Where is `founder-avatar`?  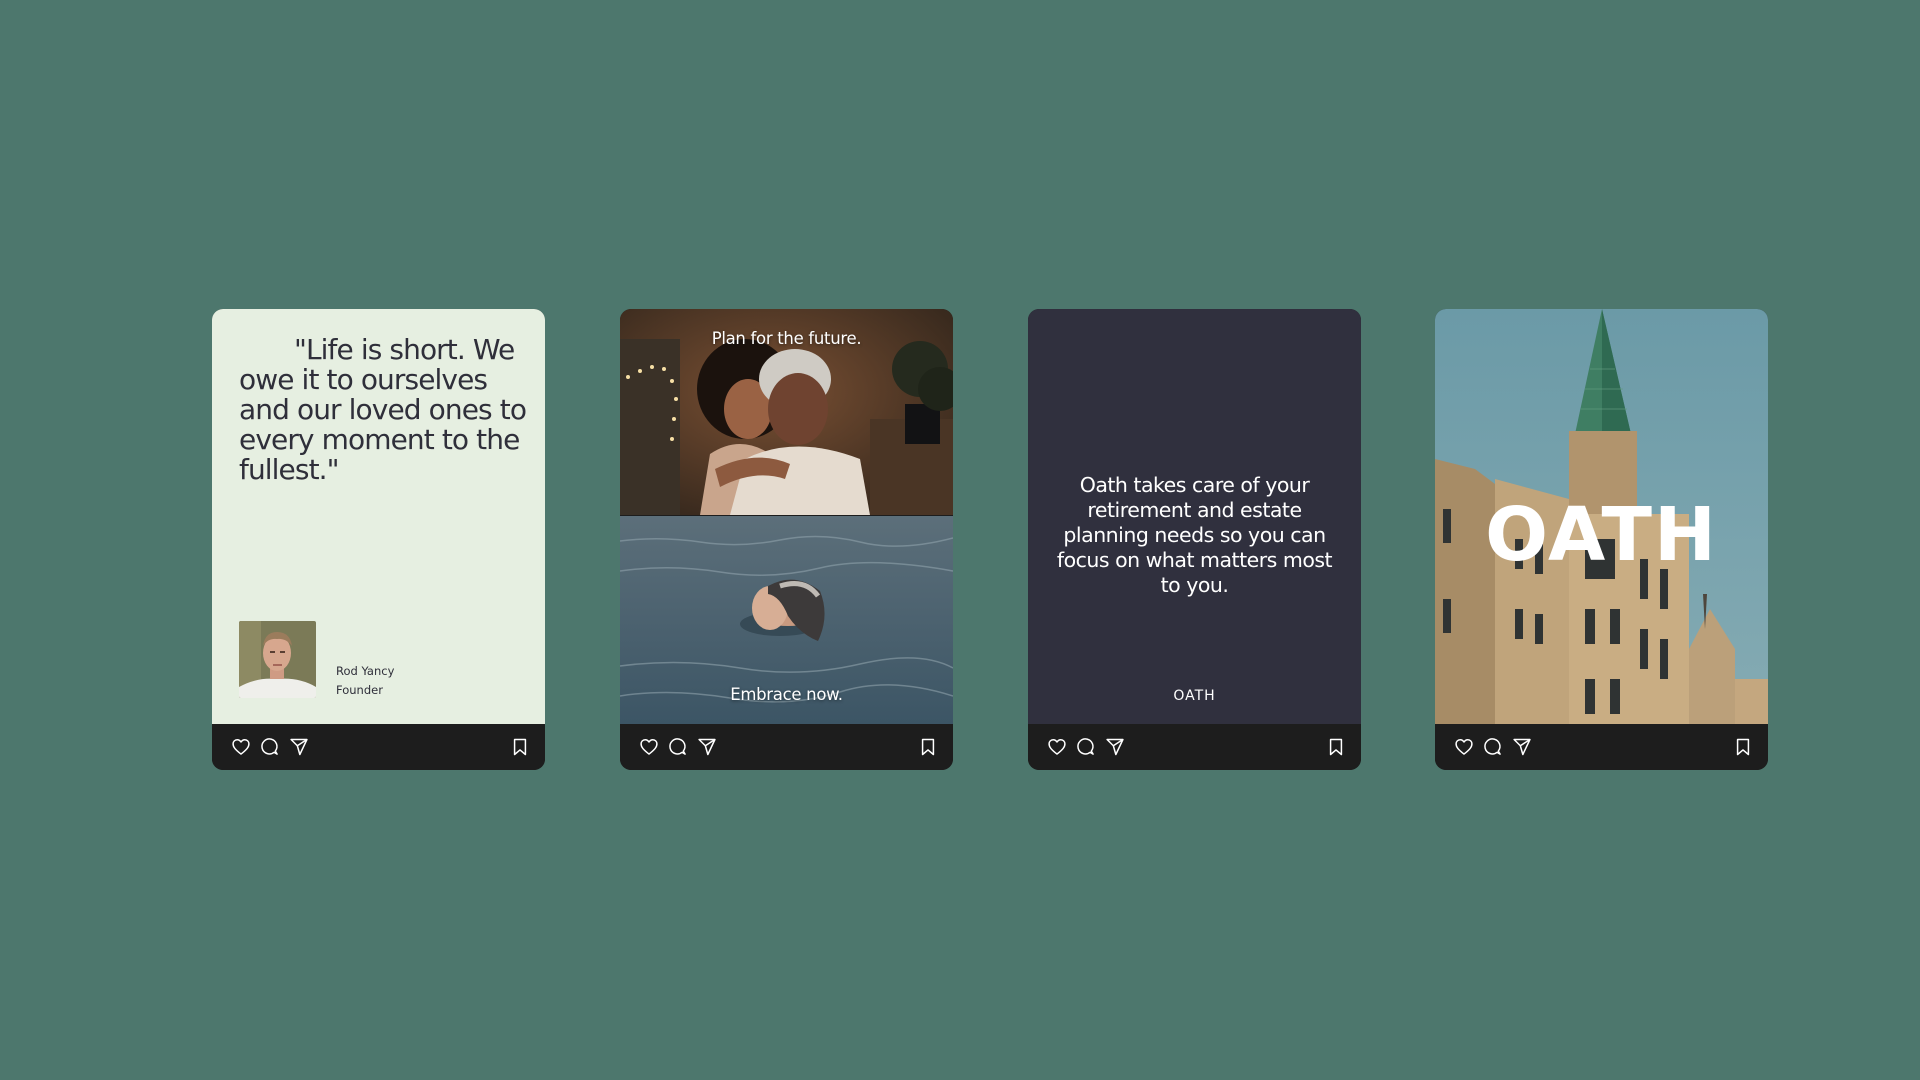 founder-avatar is located at coordinates (277, 659).